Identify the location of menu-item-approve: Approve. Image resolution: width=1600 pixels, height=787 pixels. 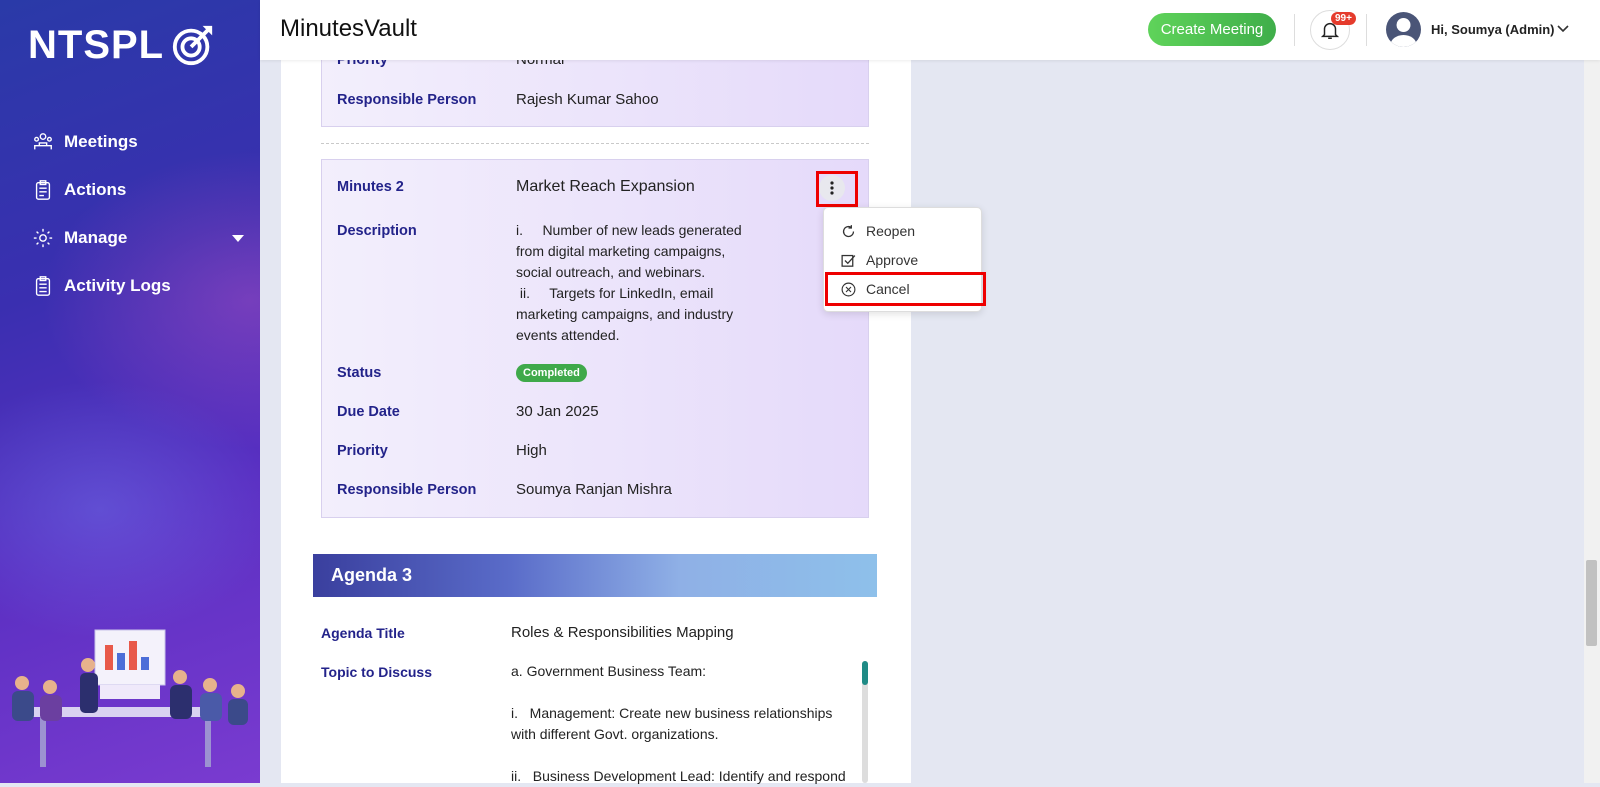
(903, 260).